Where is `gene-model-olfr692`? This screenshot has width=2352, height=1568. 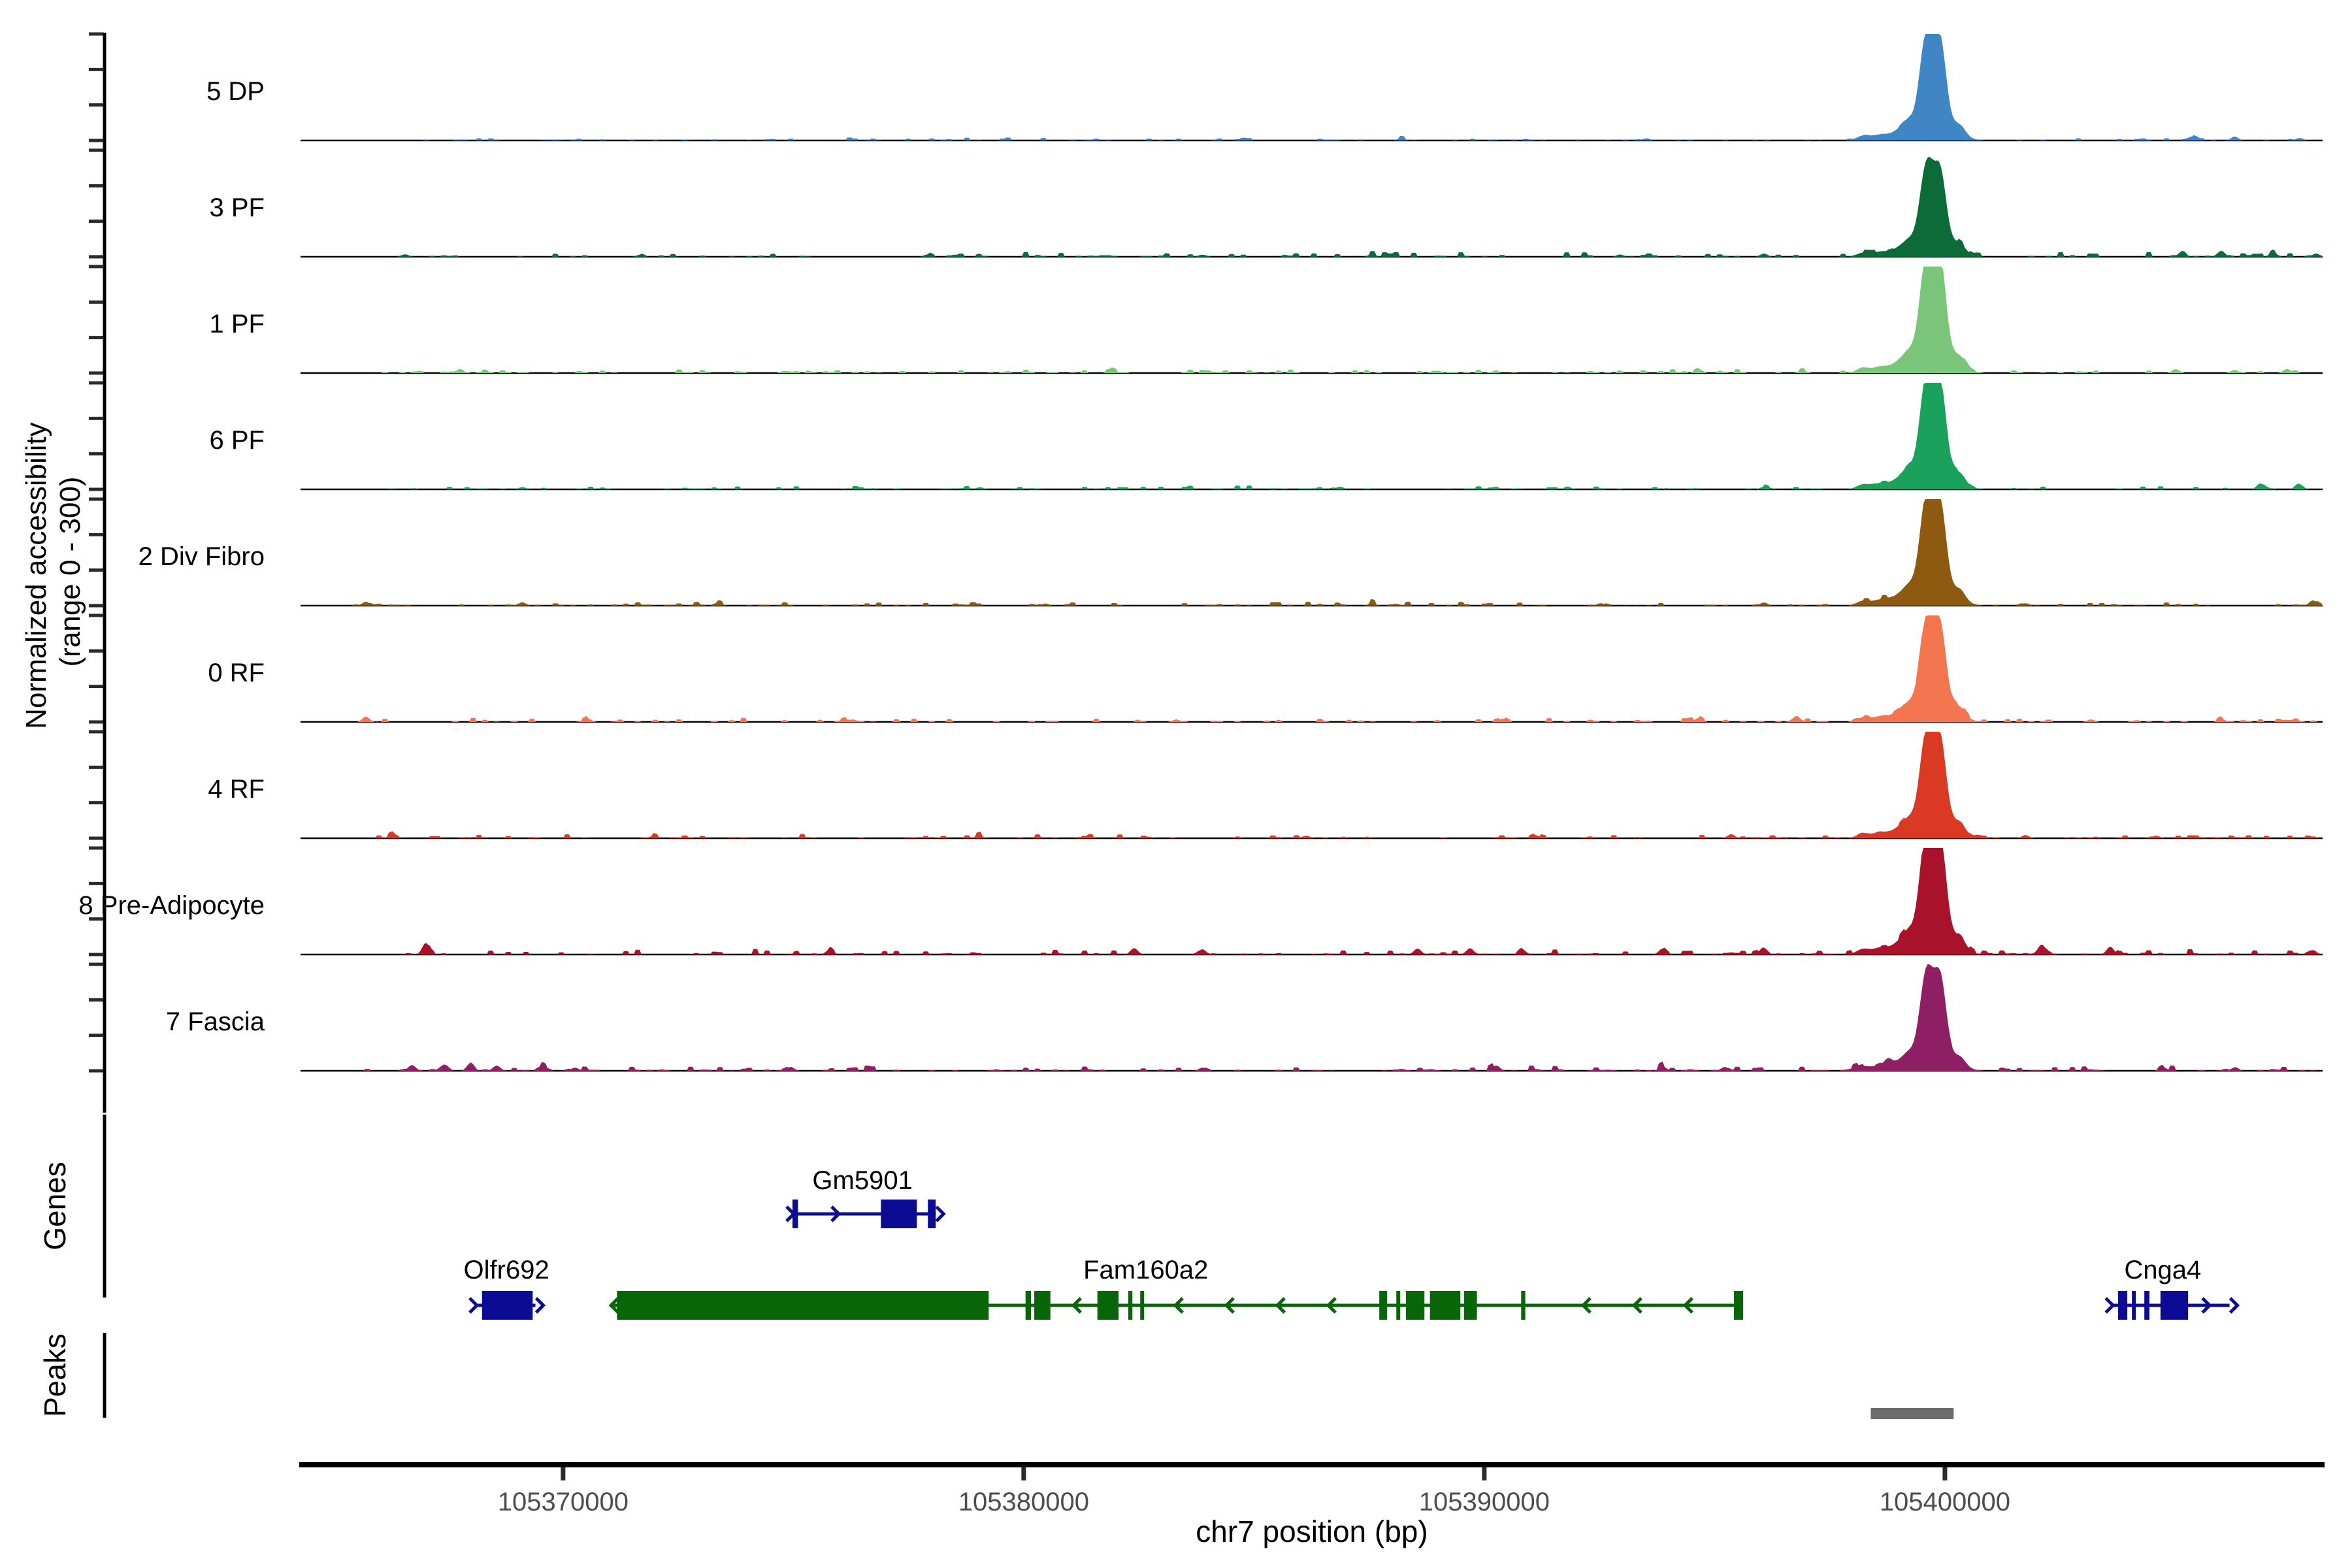 gene-model-olfr692 is located at coordinates (507, 1305).